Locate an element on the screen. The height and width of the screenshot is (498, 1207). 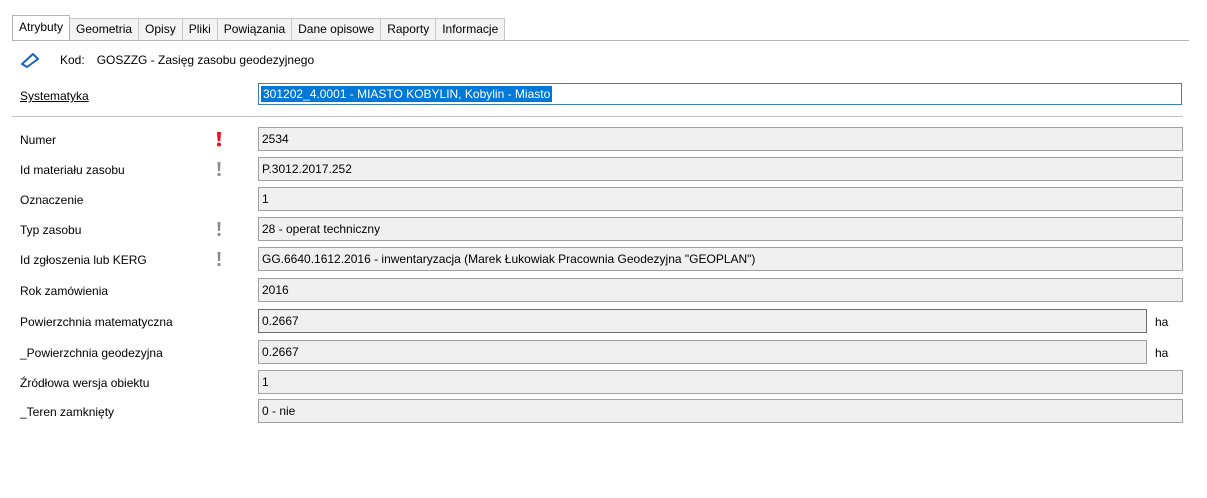
attribute-row: _Teren zamknięty 0 - nie is located at coordinates (603, 411).